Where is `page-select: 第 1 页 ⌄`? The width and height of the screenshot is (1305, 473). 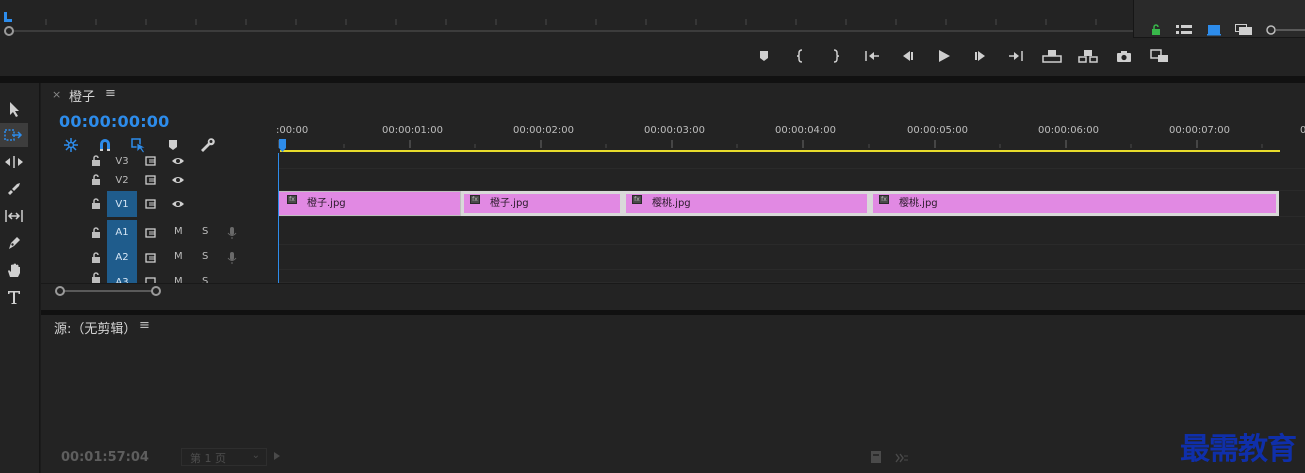 page-select: 第 1 页 ⌄ is located at coordinates (224, 457).